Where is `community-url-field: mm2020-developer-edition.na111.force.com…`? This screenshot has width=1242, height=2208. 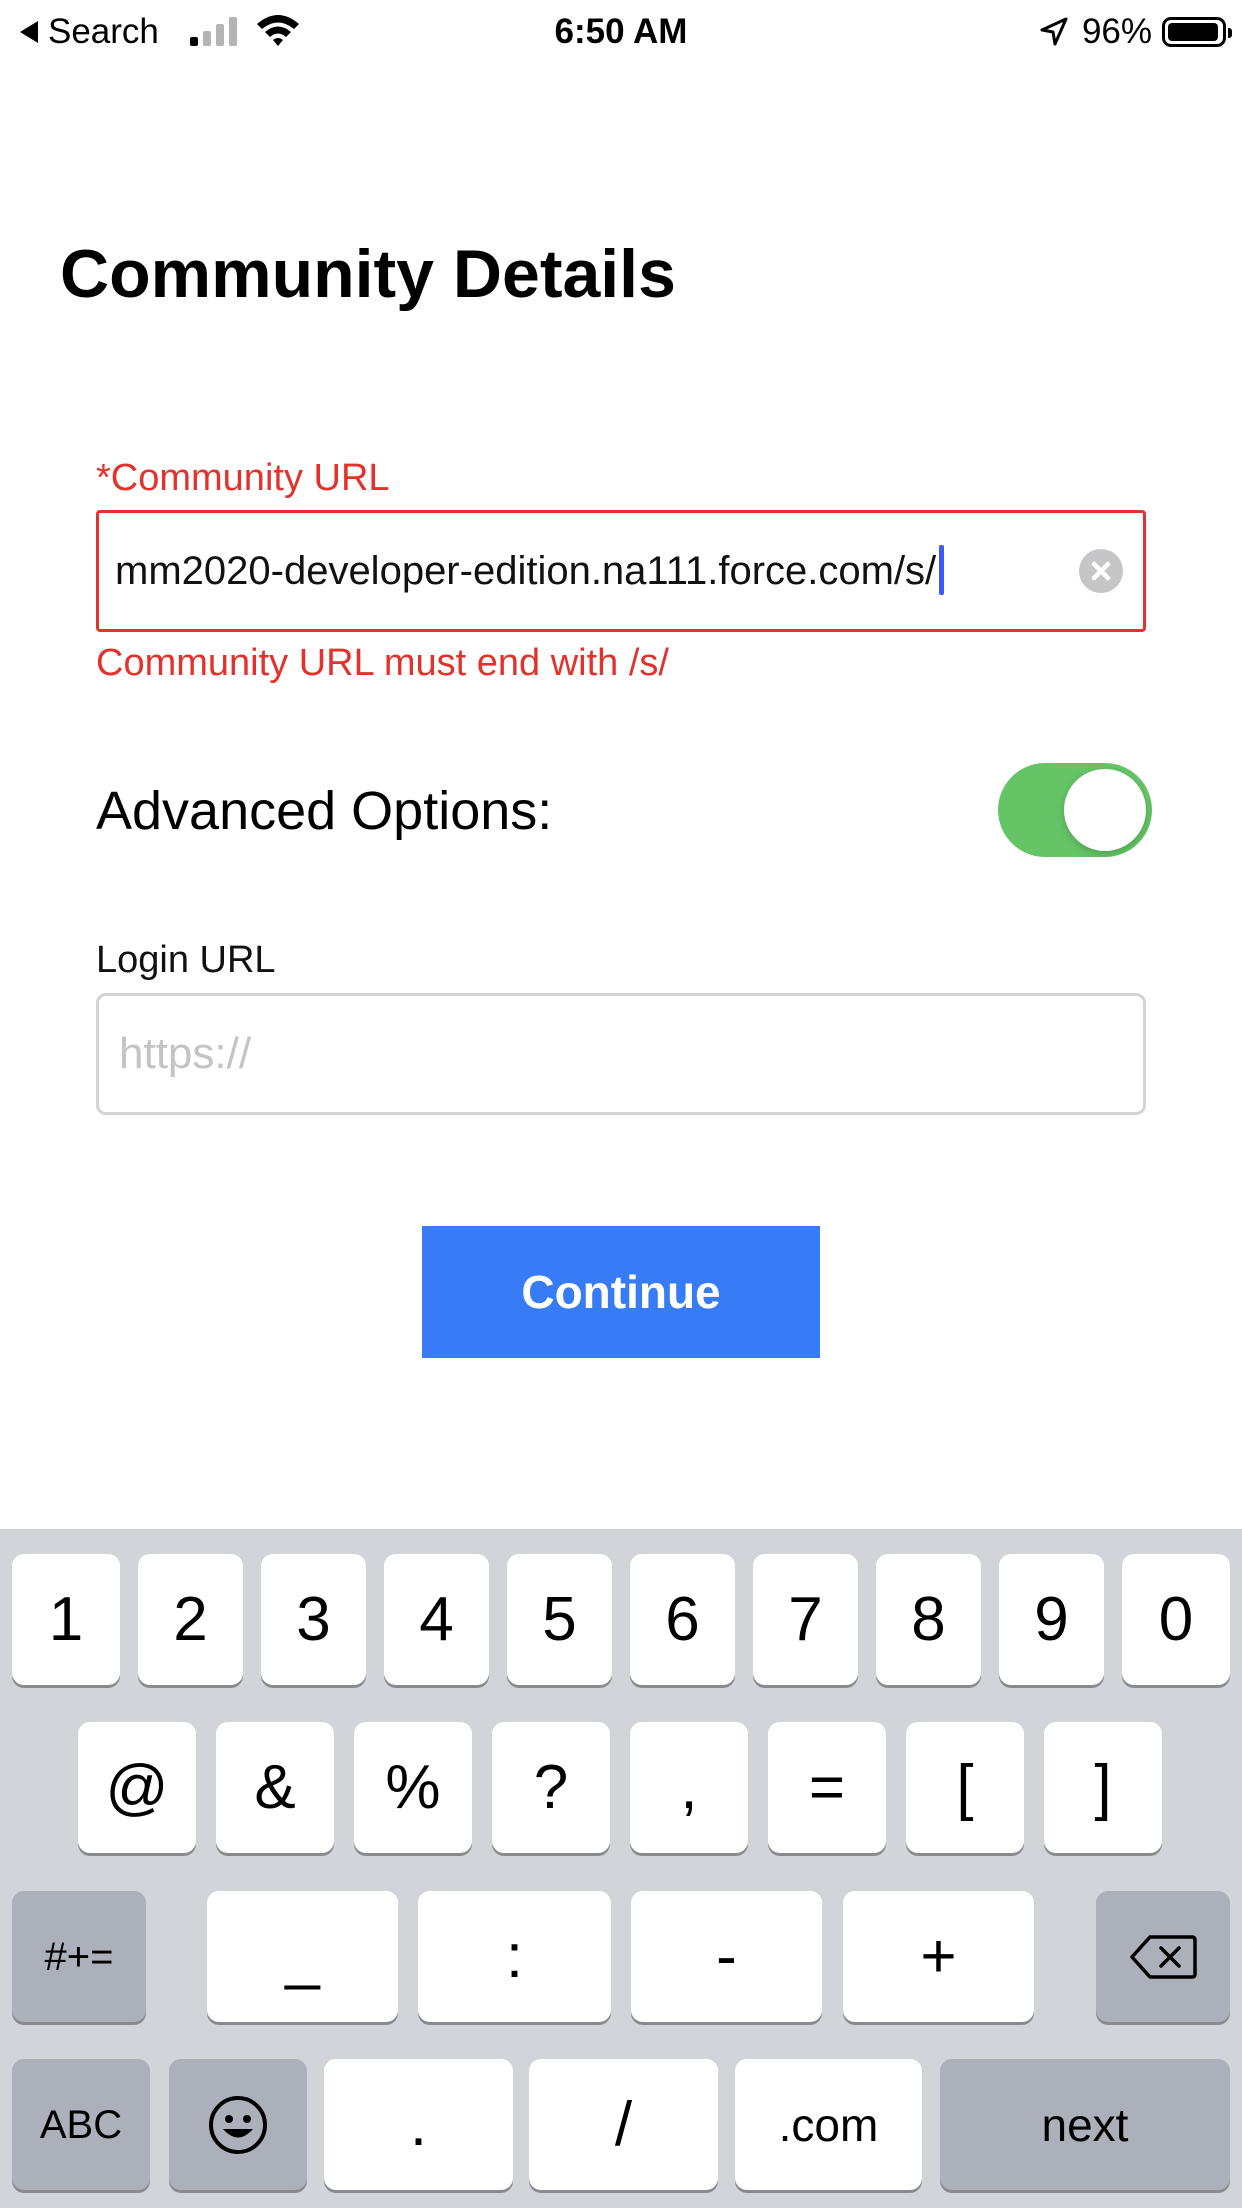 community-url-field: mm2020-developer-edition.na111.force.com… is located at coordinates (621, 571).